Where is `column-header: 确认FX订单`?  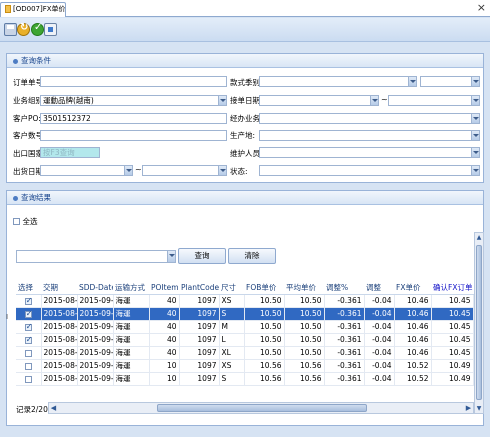
column-header: 确认FX订单 is located at coordinates (452, 288).